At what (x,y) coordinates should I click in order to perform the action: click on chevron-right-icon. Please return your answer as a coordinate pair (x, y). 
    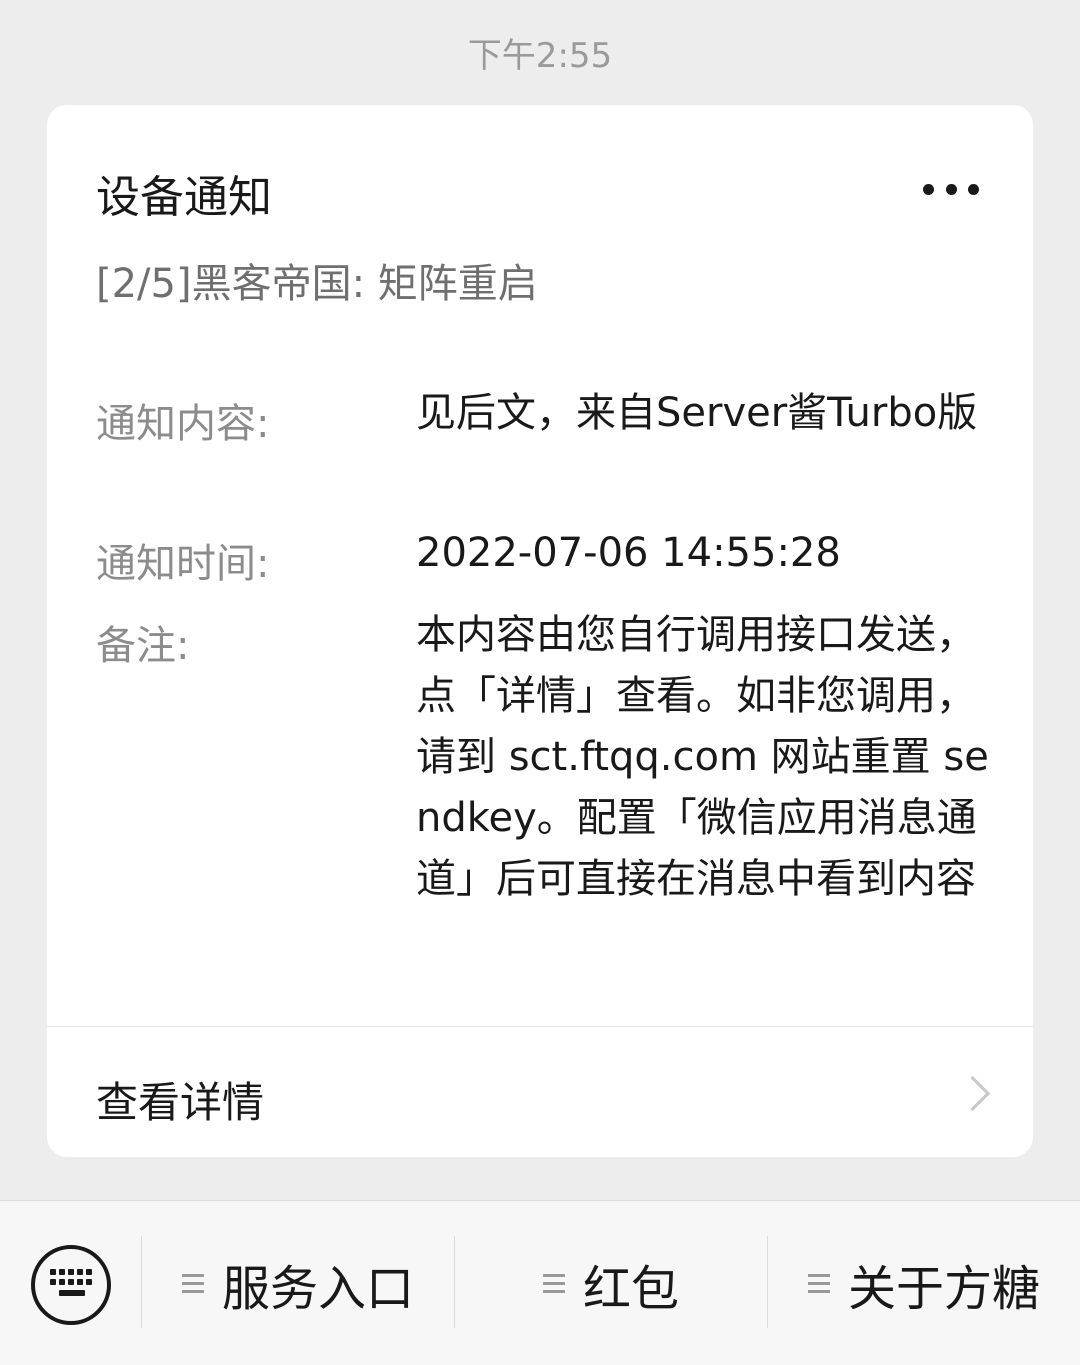
    Looking at the image, I should click on (972, 1093).